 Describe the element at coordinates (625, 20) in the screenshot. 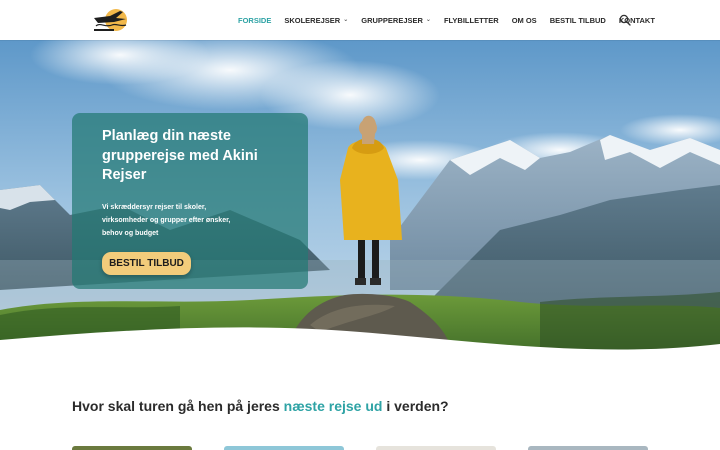

I see `search-icon` at that location.